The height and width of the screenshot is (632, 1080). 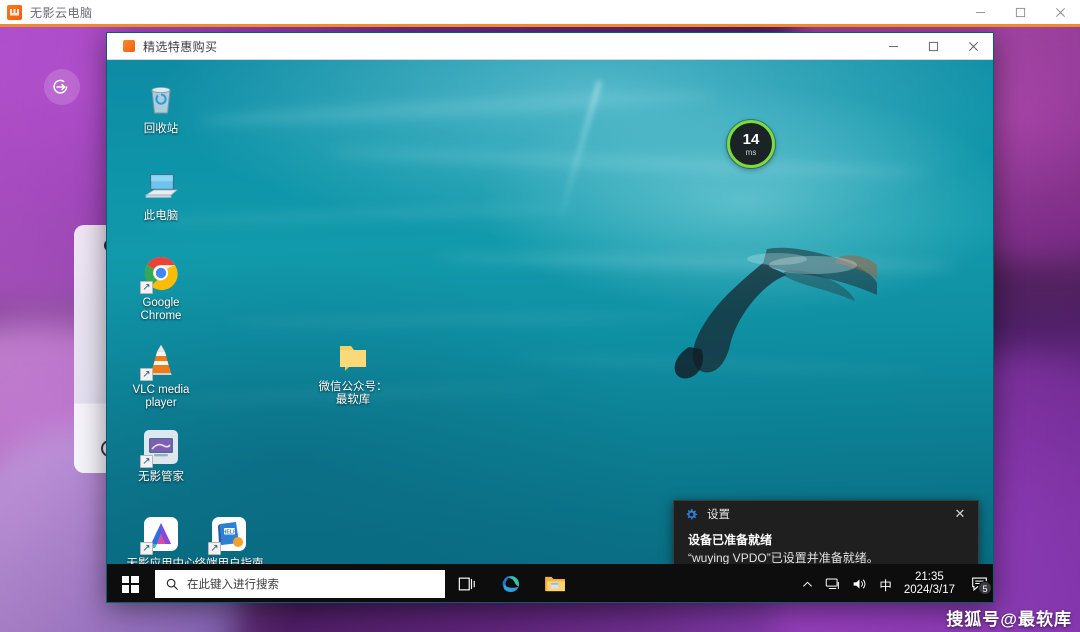 I want to click on power-logout-icon, so click(x=60, y=86).